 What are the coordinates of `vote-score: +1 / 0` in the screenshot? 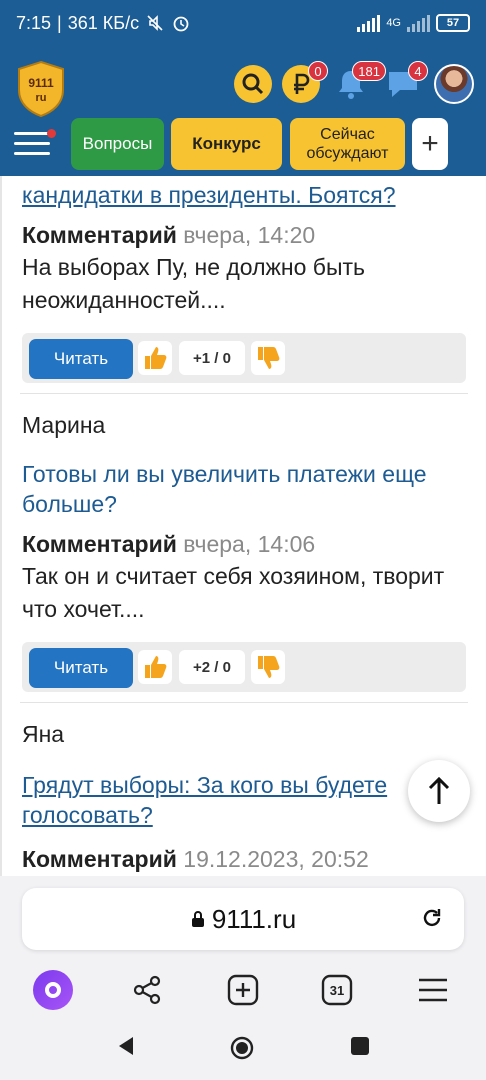 It's located at (212, 358).